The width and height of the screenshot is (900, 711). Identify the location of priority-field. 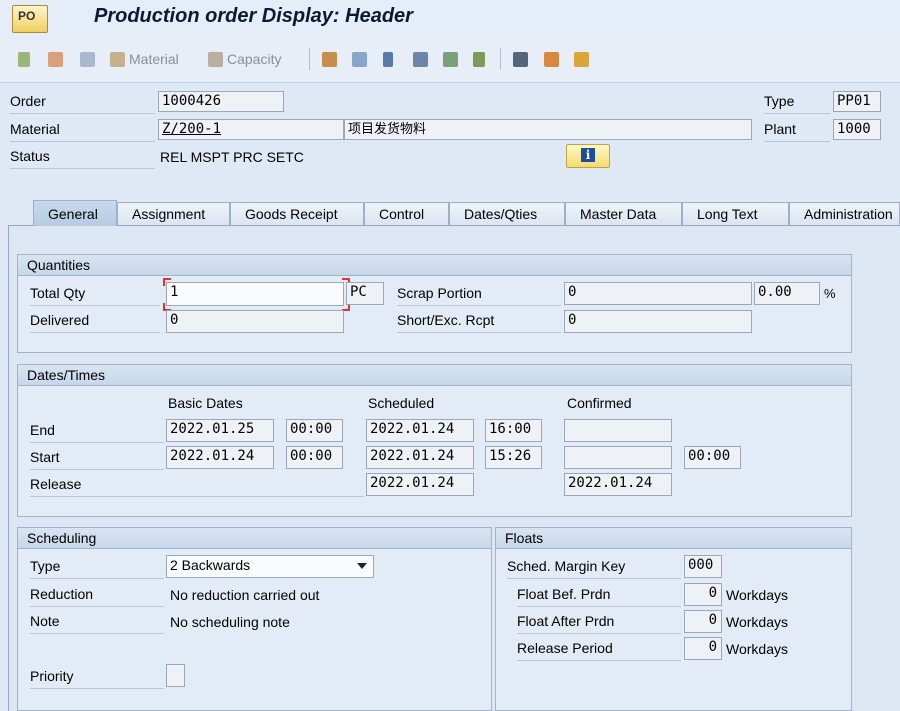
(175, 675).